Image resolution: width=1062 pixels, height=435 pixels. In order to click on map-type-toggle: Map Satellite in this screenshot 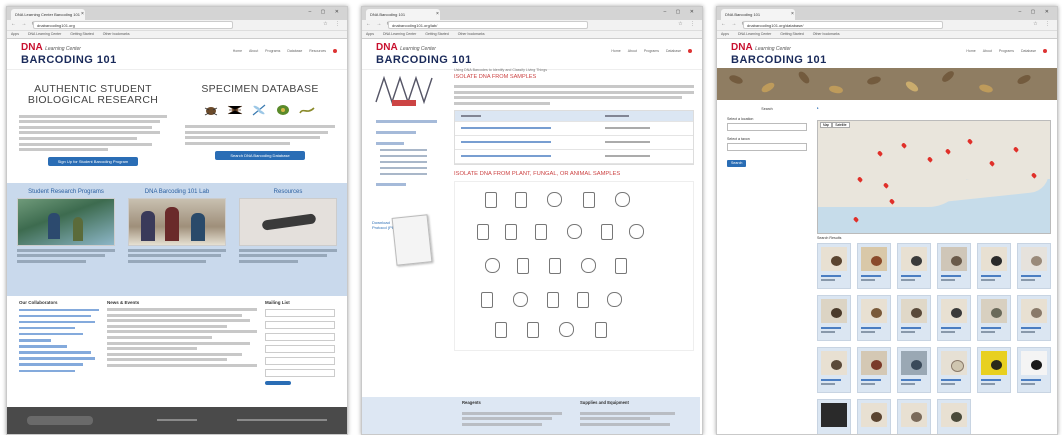, I will do `click(835, 125)`.